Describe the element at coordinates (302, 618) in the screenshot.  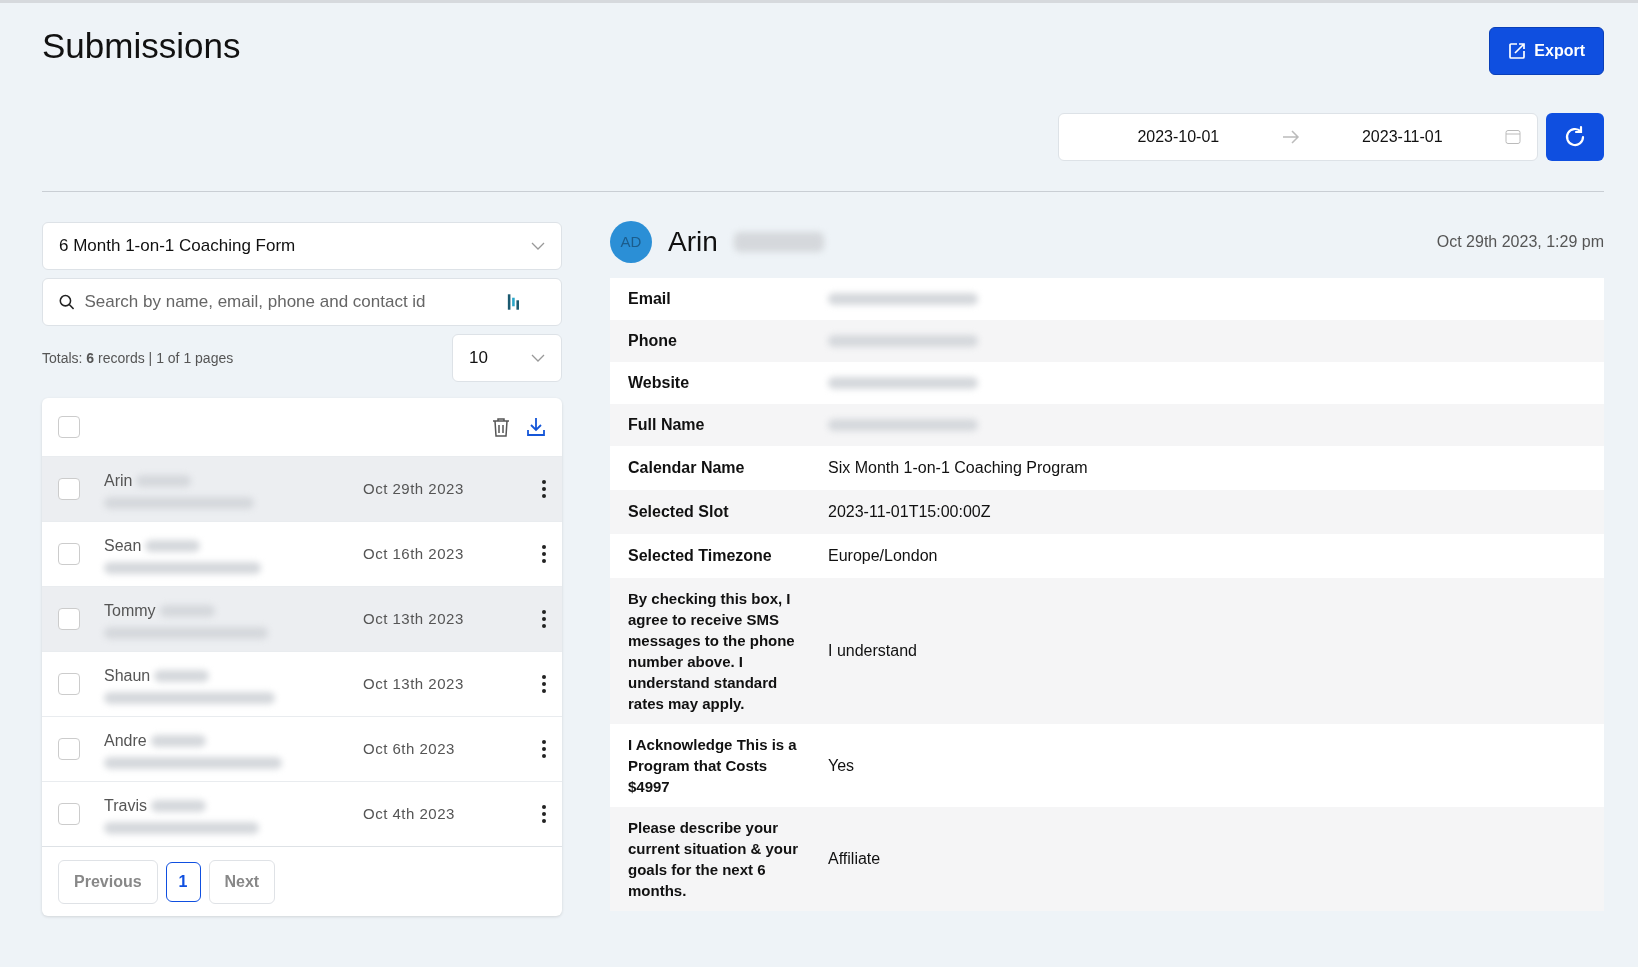
I see `submission-row: Tommy Oct 13th 2023` at that location.